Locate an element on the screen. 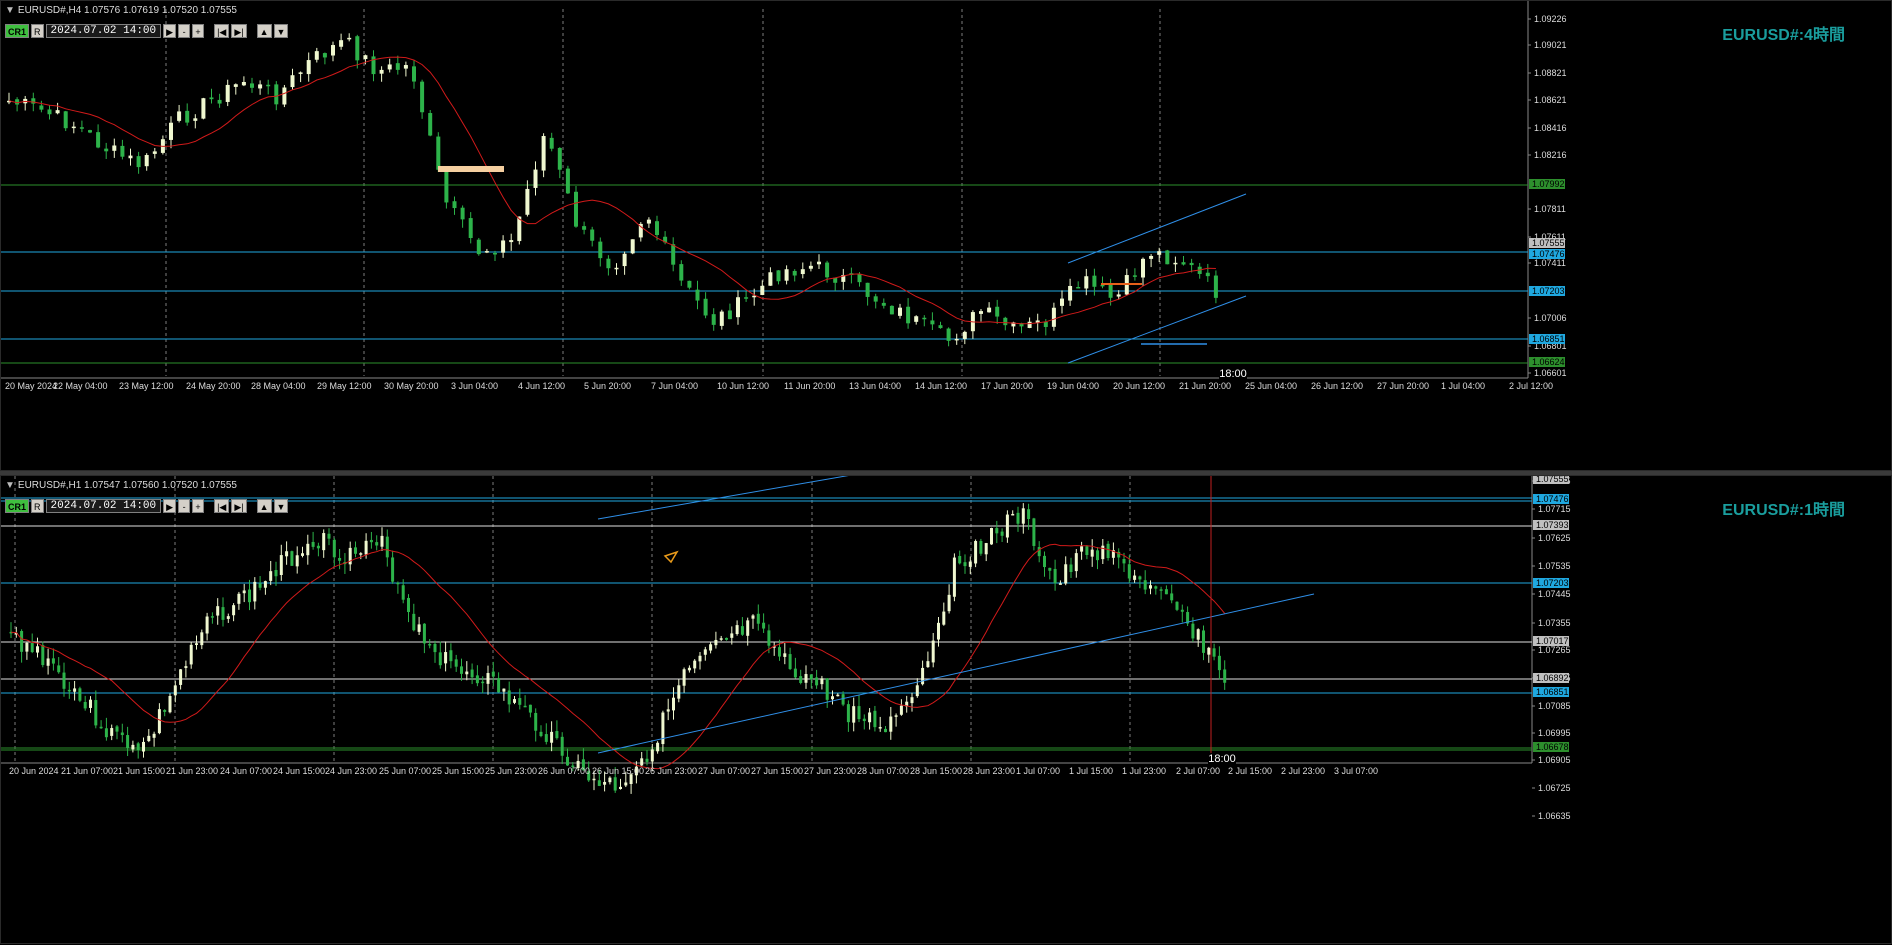 The height and width of the screenshot is (945, 1892). time-tick-label: 14 Jun 12:00 is located at coordinates (941, 386).